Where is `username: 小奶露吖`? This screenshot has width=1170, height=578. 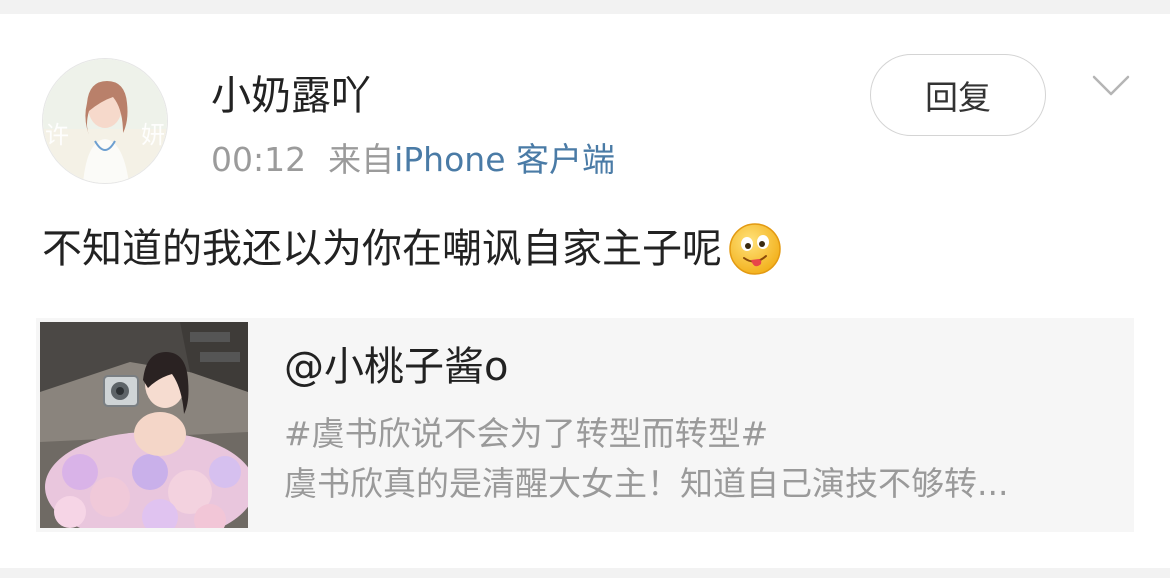
username: 小奶露吖 is located at coordinates (291, 96).